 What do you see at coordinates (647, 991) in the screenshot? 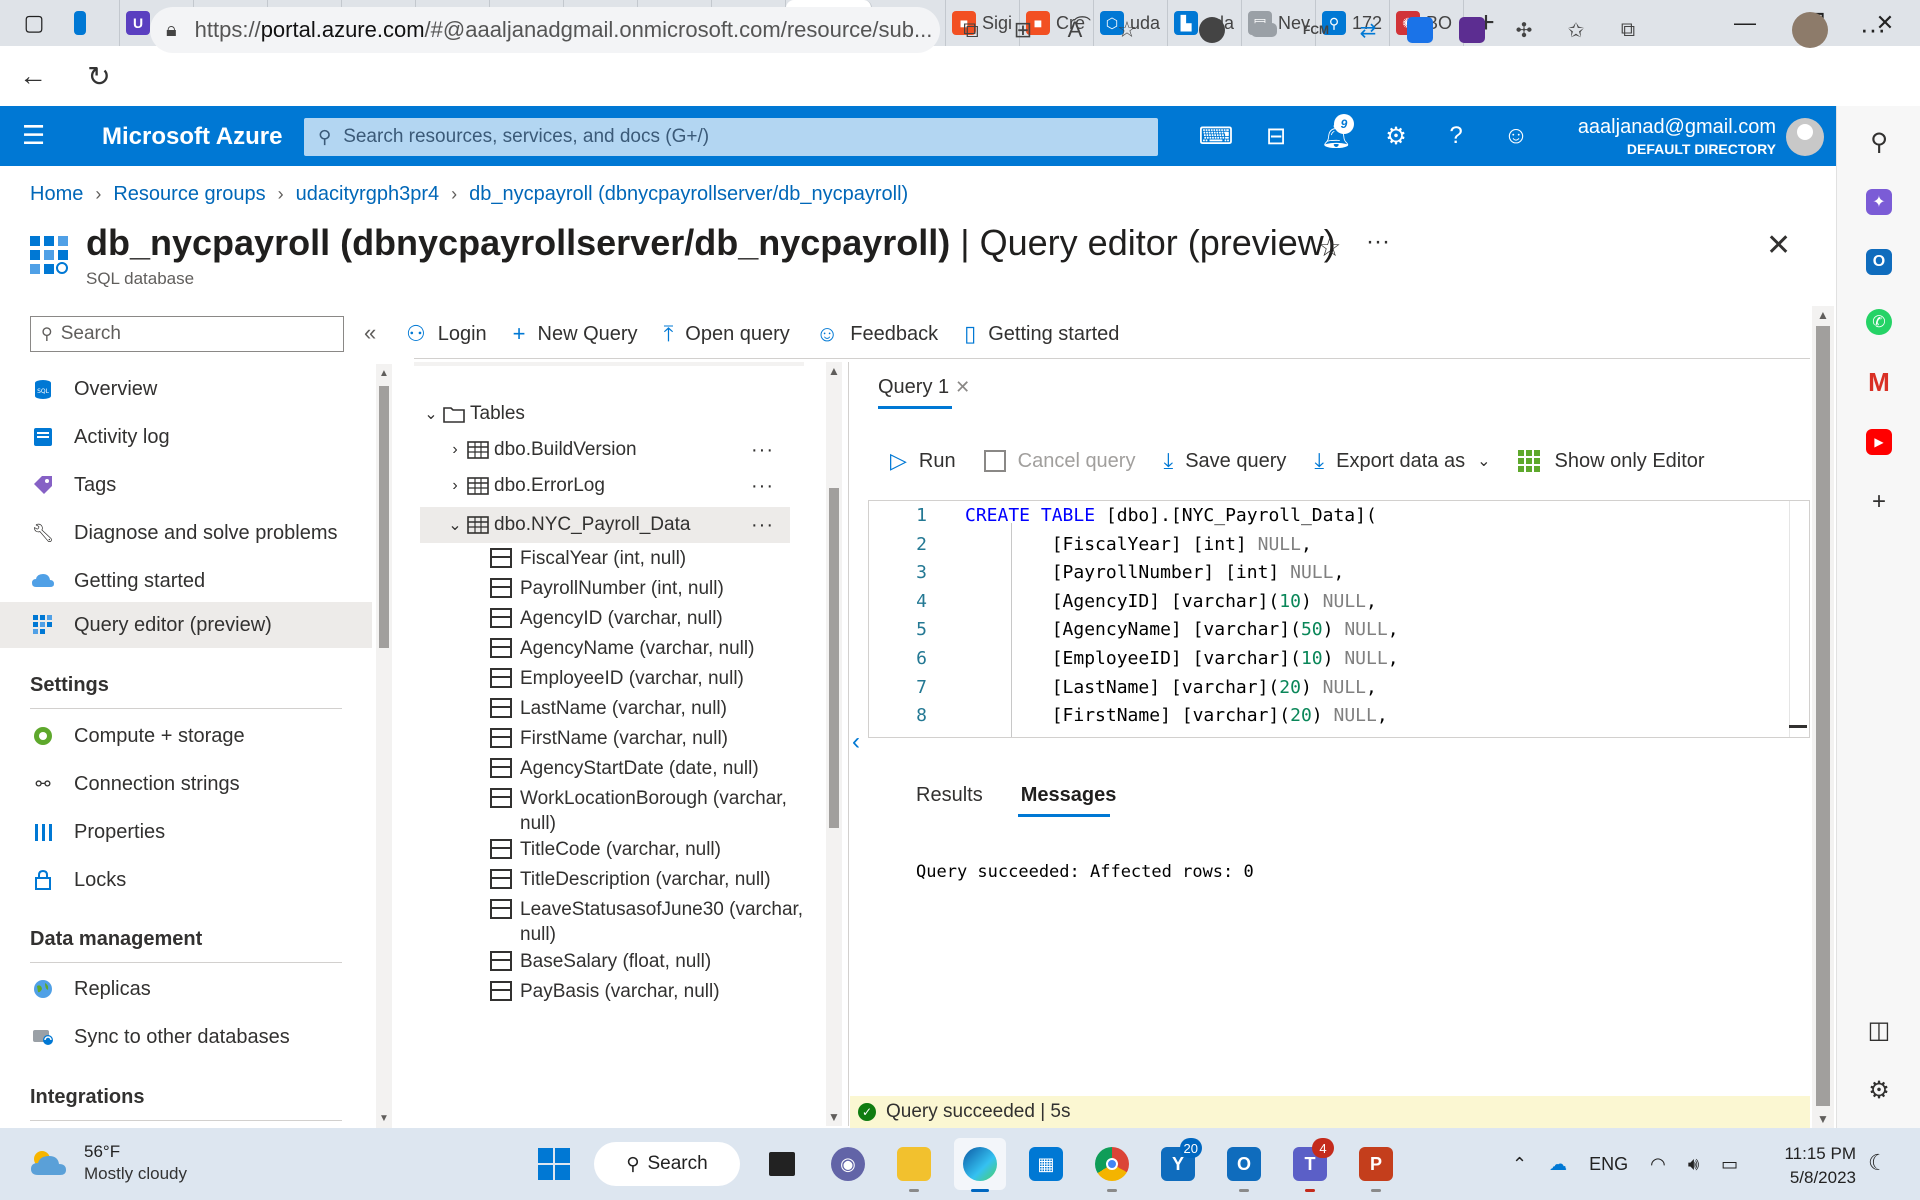
I see `column-node: PayBasis (varchar, null)` at bounding box center [647, 991].